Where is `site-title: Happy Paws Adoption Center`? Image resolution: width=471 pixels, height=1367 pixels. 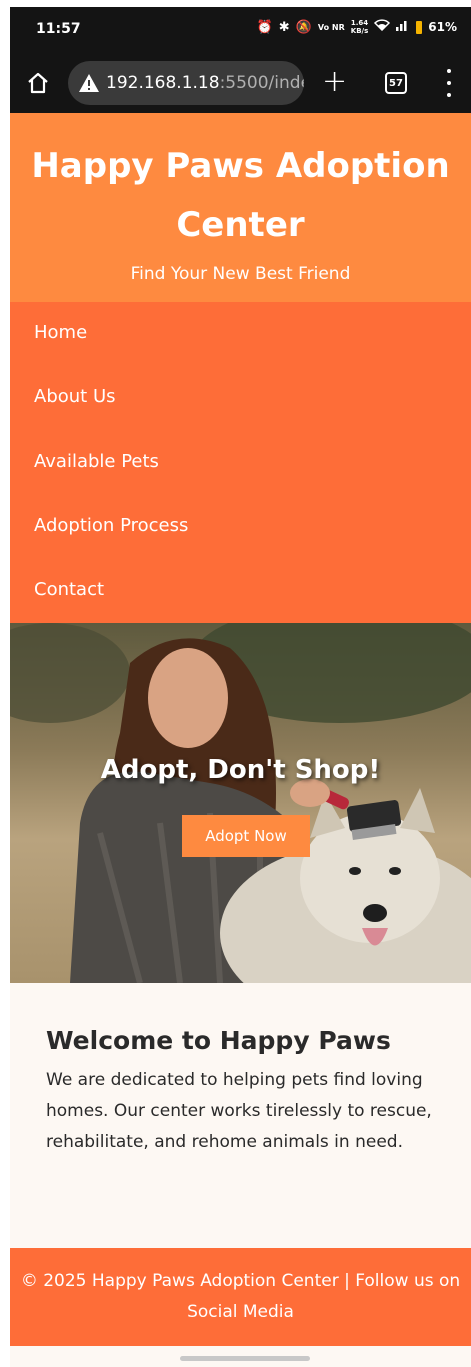
site-title: Happy Paws Adoption Center is located at coordinates (240, 195).